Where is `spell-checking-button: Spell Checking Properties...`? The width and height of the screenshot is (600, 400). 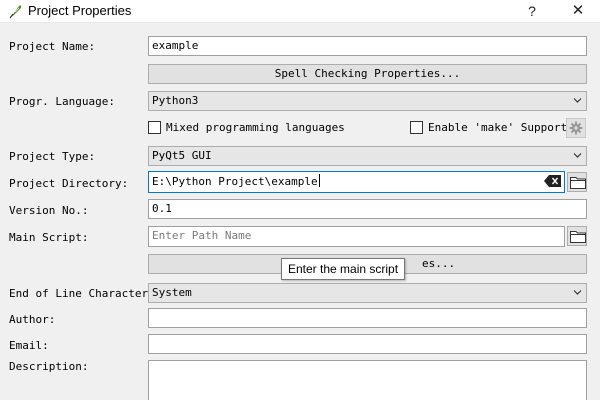 spell-checking-button: Spell Checking Properties... is located at coordinates (367, 74).